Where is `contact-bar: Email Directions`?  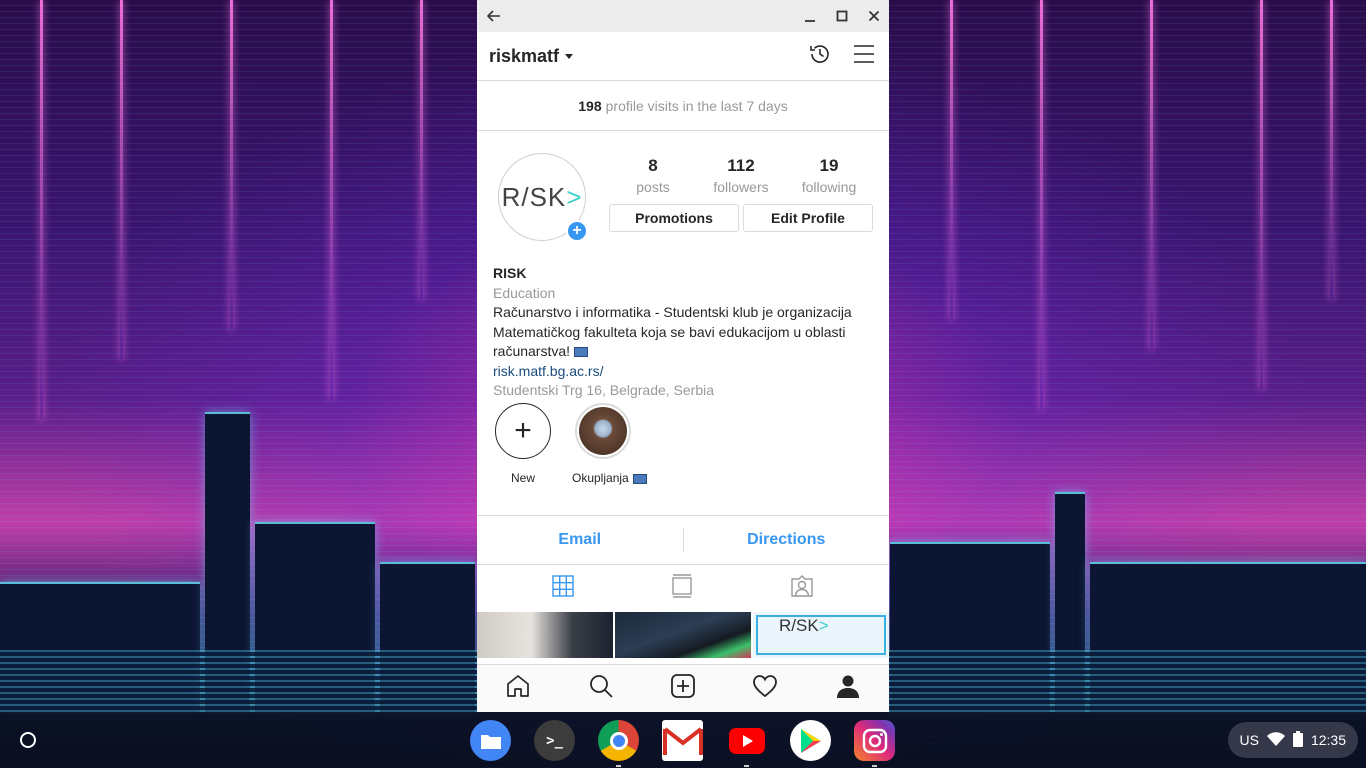
contact-bar: Email Directions is located at coordinates (683, 540).